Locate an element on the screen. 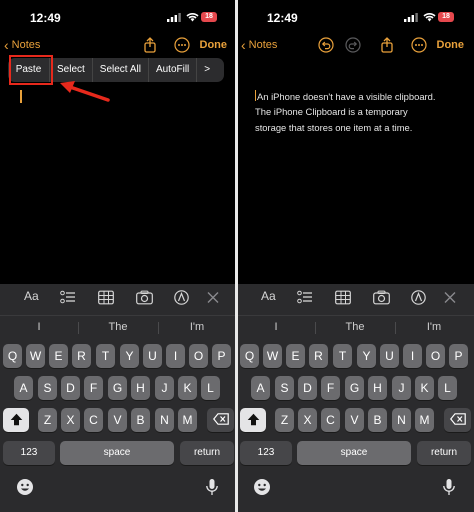 Image resolution: width=474 pixels, height=512 pixels. menu-select-all: Select All is located at coordinates (121, 70).